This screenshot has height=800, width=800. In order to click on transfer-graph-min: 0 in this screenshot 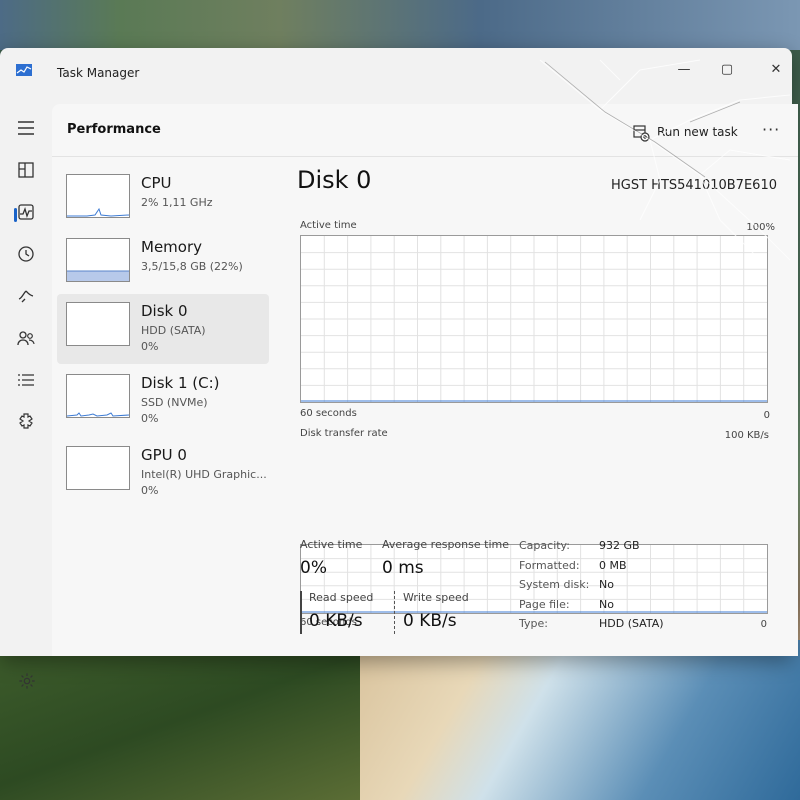, I will do `click(763, 624)`.